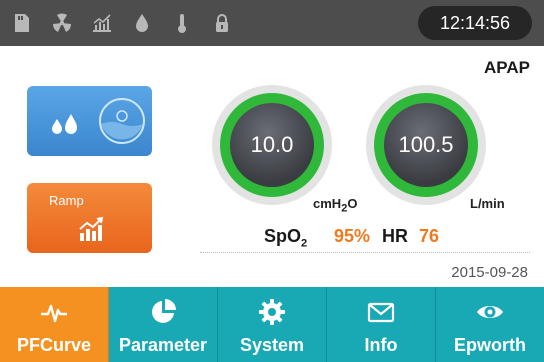 This screenshot has width=544, height=362. Describe the element at coordinates (272, 312) in the screenshot. I see `gear-icon` at that location.